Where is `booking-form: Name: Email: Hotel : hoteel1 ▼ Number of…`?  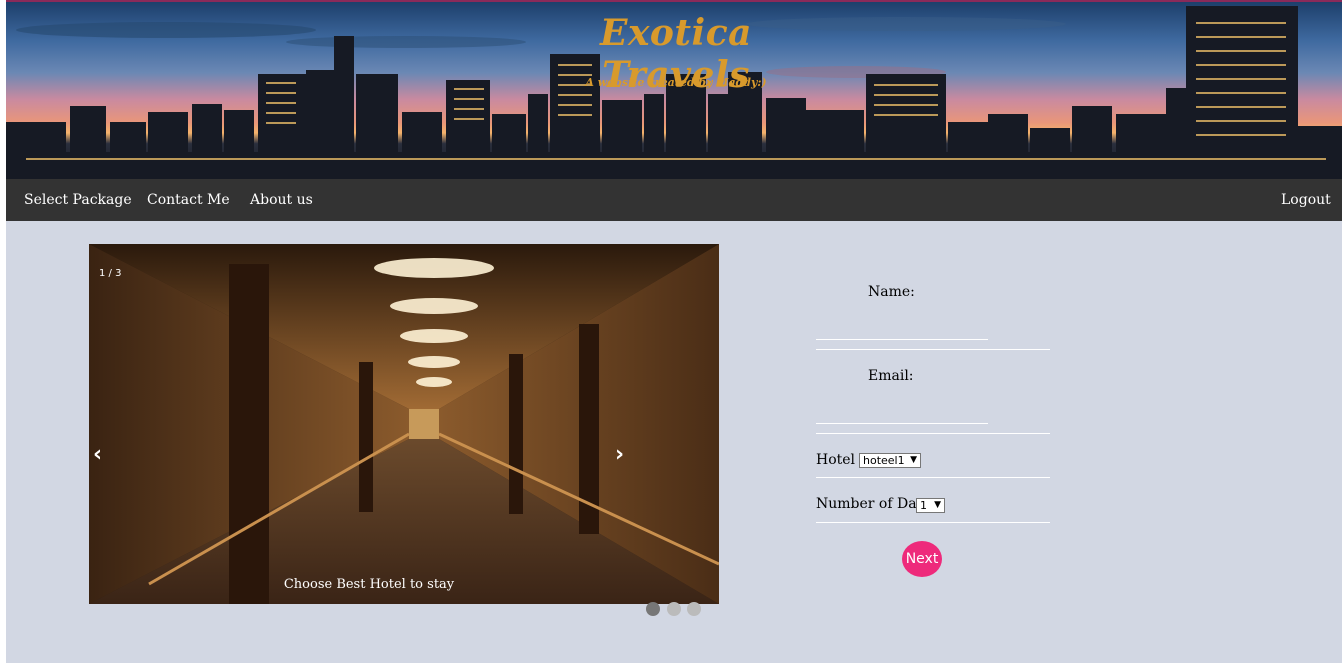 booking-form: Name: Email: Hotel : hoteel1 ▼ Number of… is located at coordinates (936, 425).